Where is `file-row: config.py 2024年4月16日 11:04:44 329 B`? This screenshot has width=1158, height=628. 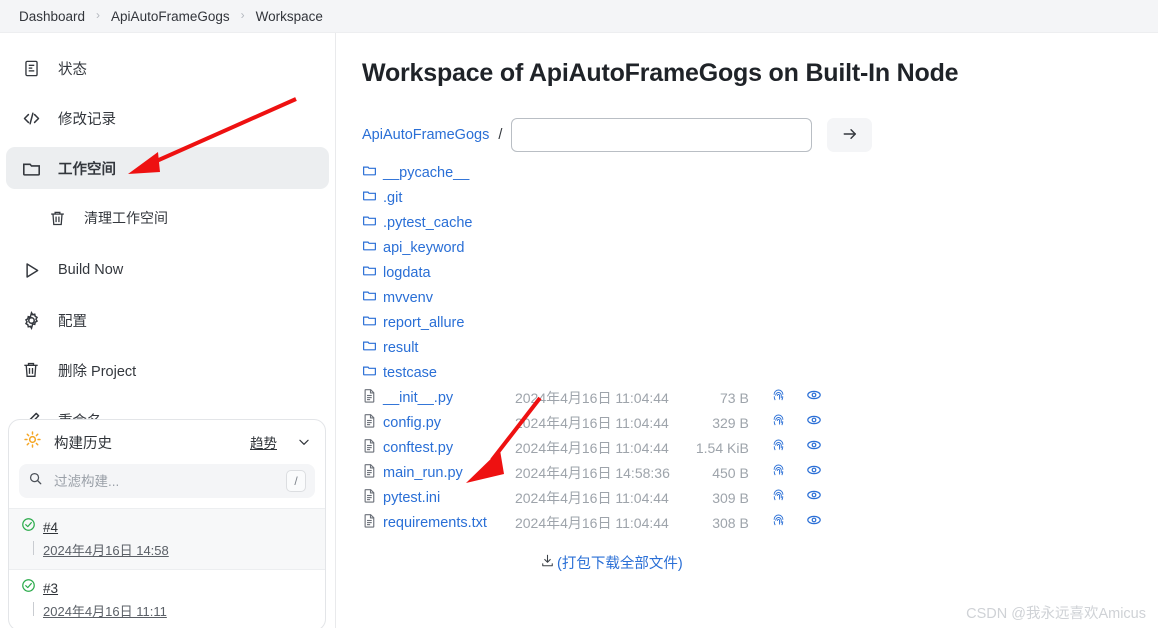
file-row: config.py 2024年4月16日 11:04:44 329 B is located at coordinates (592, 422).